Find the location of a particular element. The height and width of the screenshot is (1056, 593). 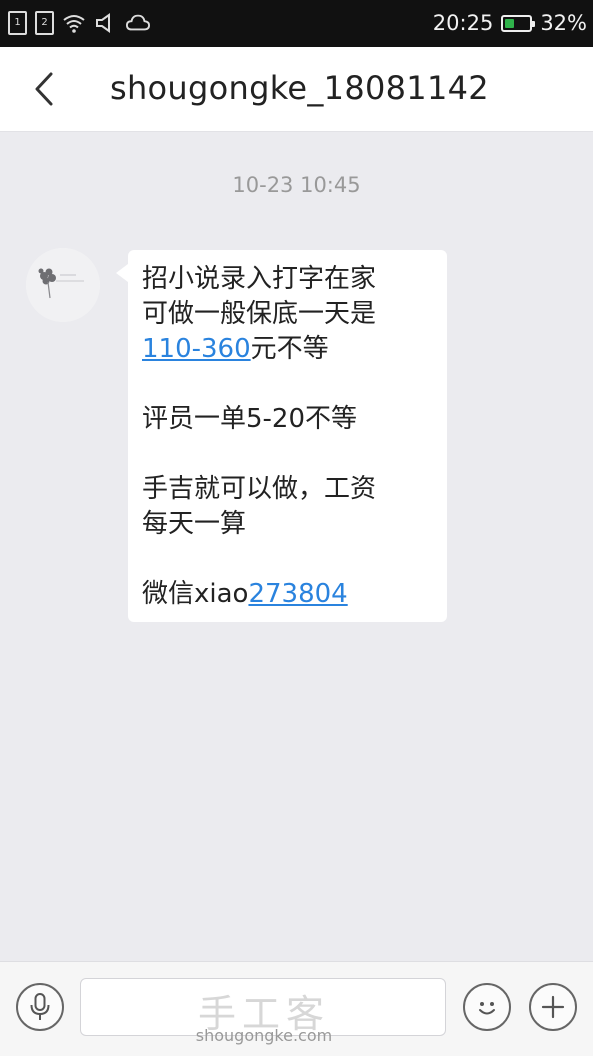

input-bar: 手工客 shougongke.com is located at coordinates (296, 1008).